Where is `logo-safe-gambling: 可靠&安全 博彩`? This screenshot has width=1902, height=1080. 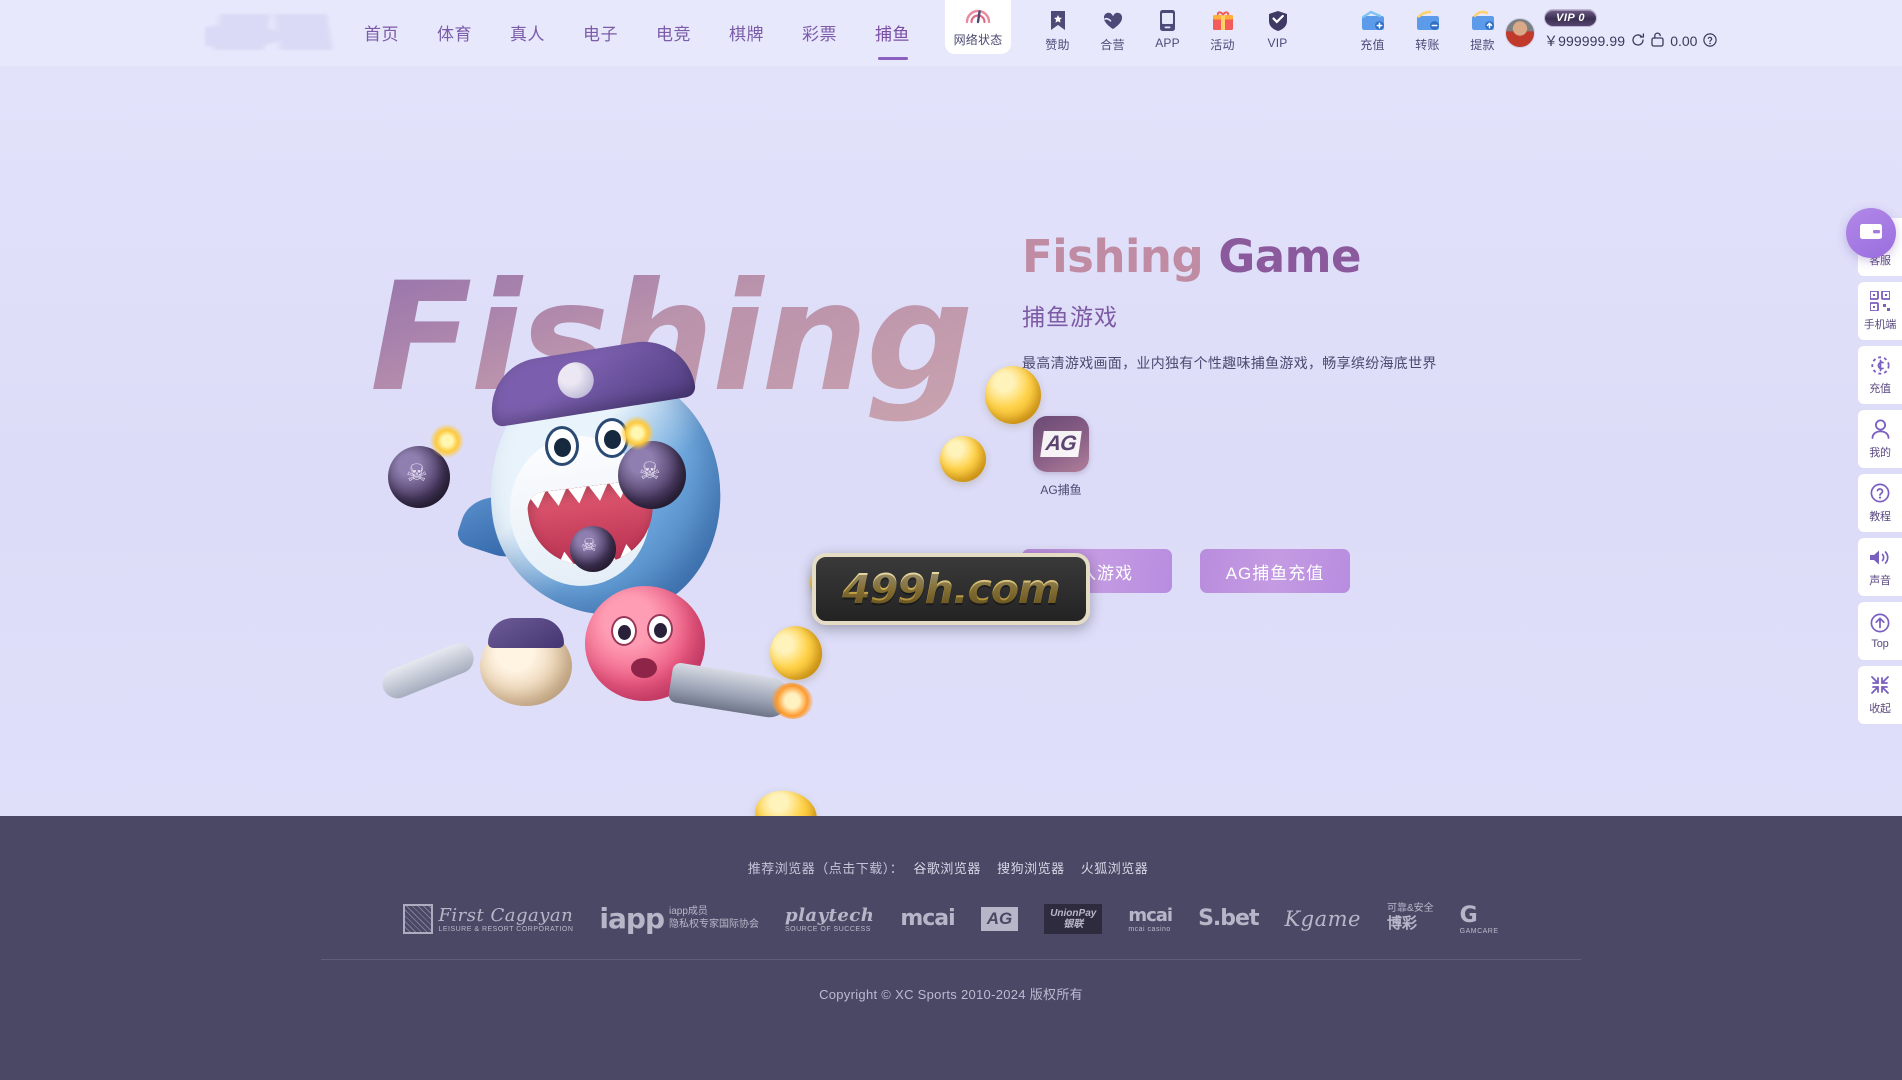 logo-safe-gambling: 可靠&安全 博彩 is located at coordinates (1410, 917).